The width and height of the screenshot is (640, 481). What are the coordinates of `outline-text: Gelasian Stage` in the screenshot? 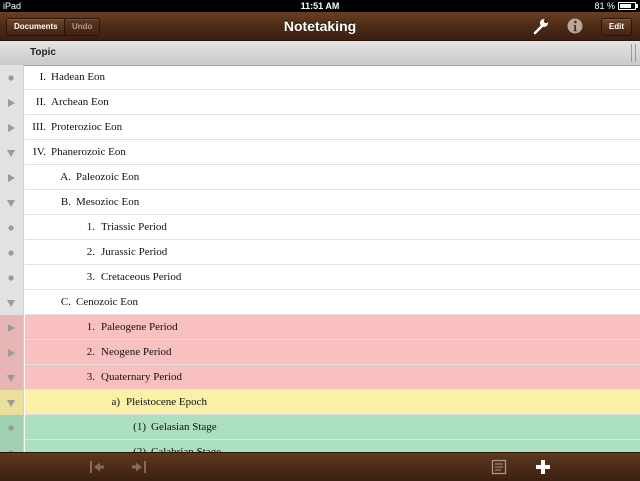 It's located at (184, 427).